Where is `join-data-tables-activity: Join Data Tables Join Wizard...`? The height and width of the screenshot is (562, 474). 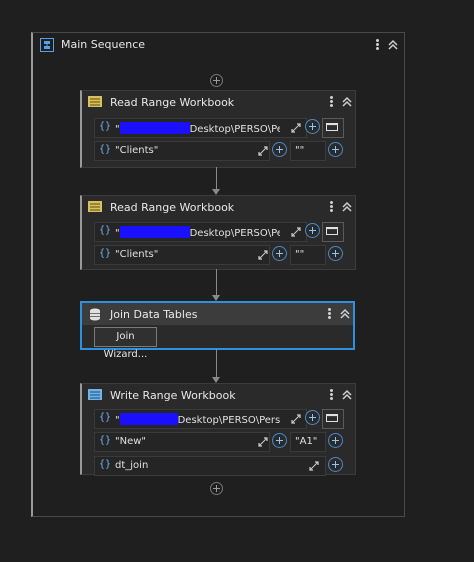 join-data-tables-activity: Join Data Tables Join Wizard... is located at coordinates (217, 330).